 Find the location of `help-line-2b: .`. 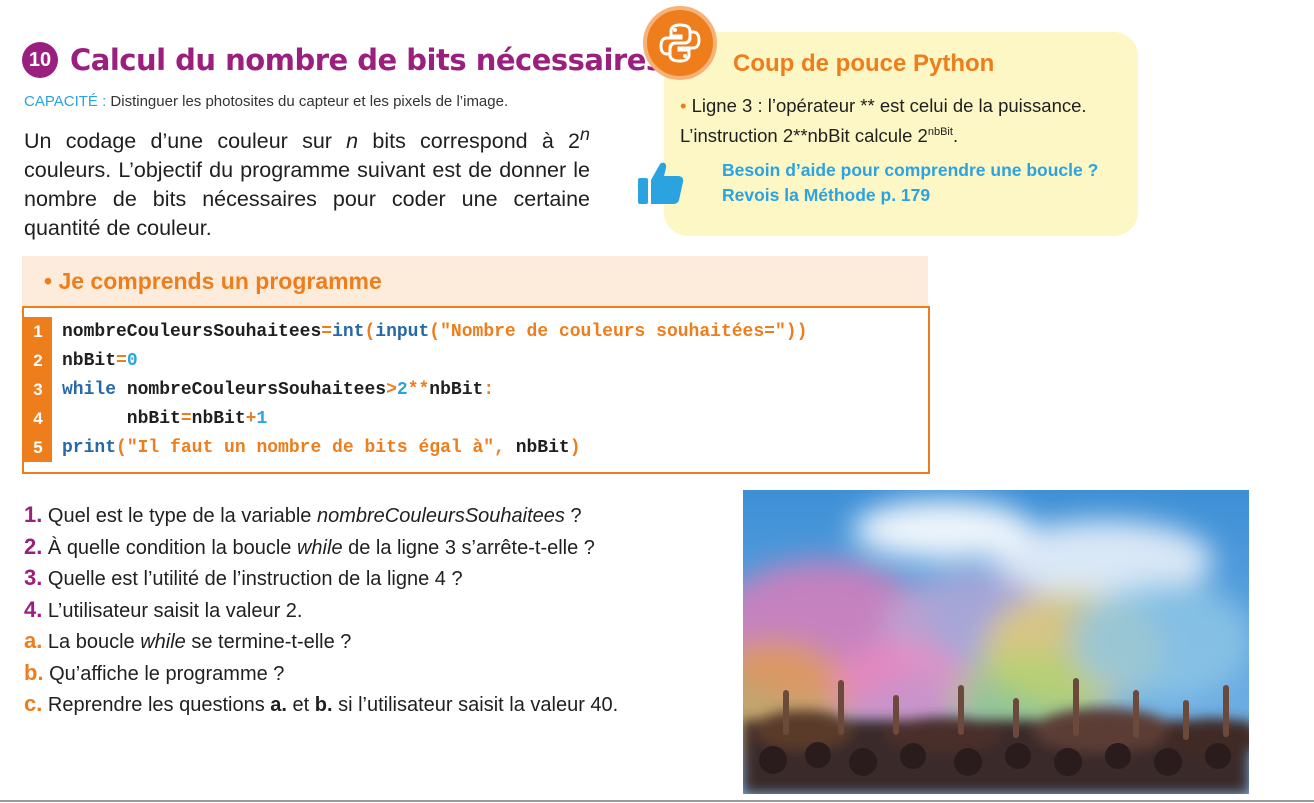

help-line-2b: . is located at coordinates (955, 136).